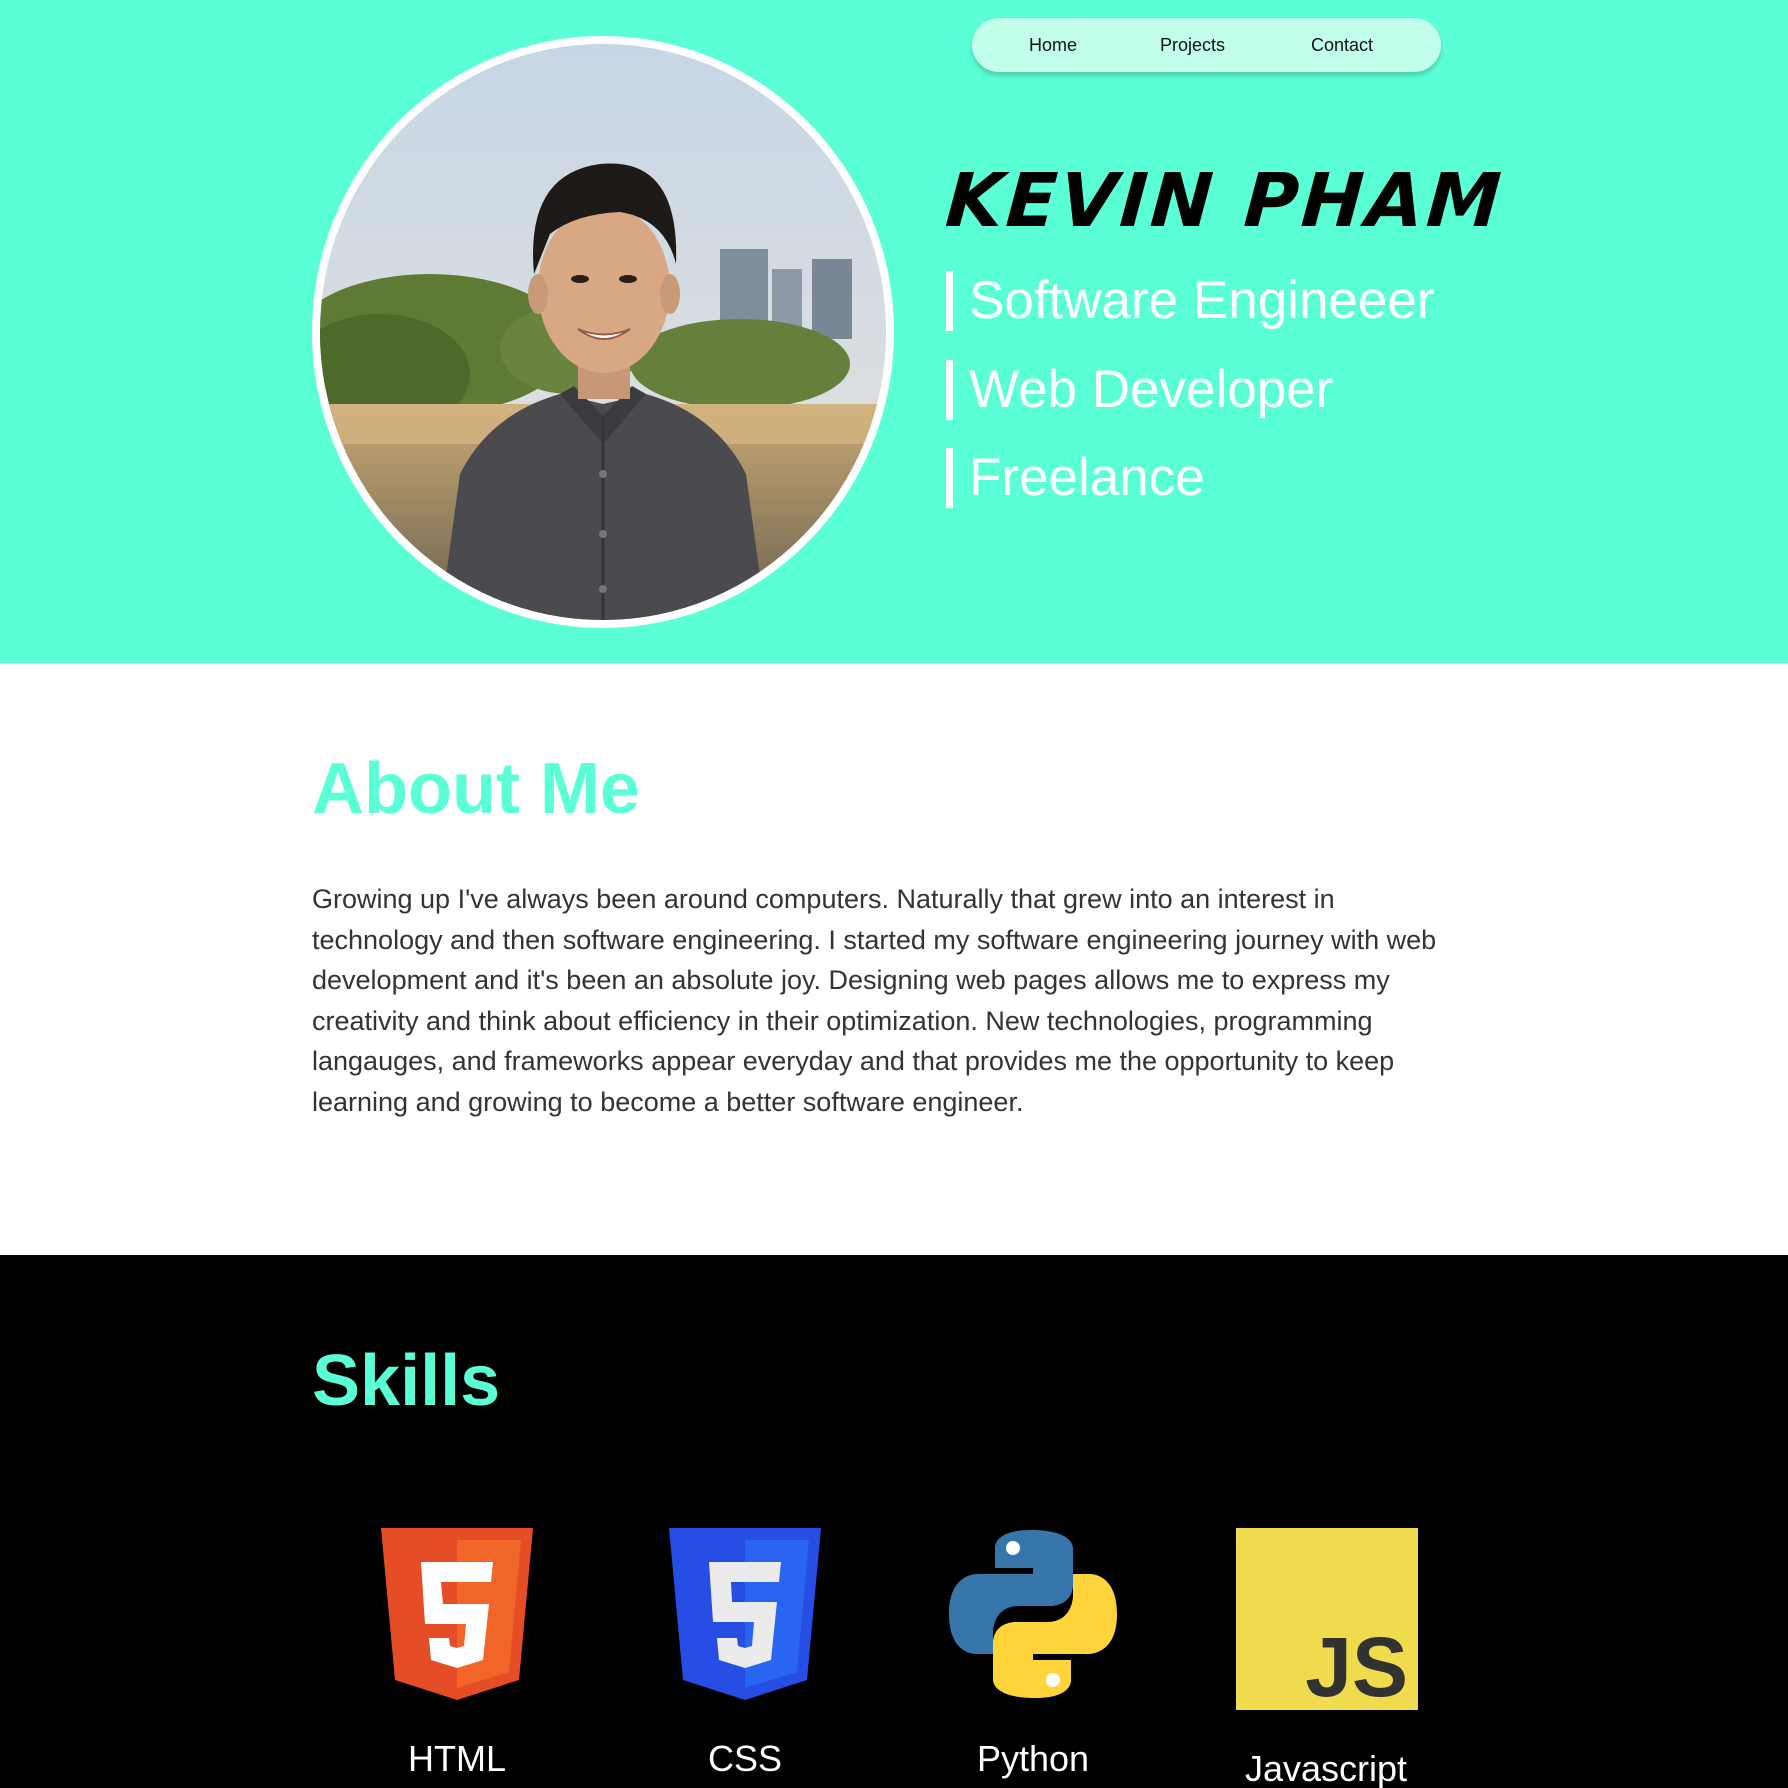 The image size is (1788, 1788). What do you see at coordinates (745, 1616) in the screenshot?
I see `css3-logo-icon` at bounding box center [745, 1616].